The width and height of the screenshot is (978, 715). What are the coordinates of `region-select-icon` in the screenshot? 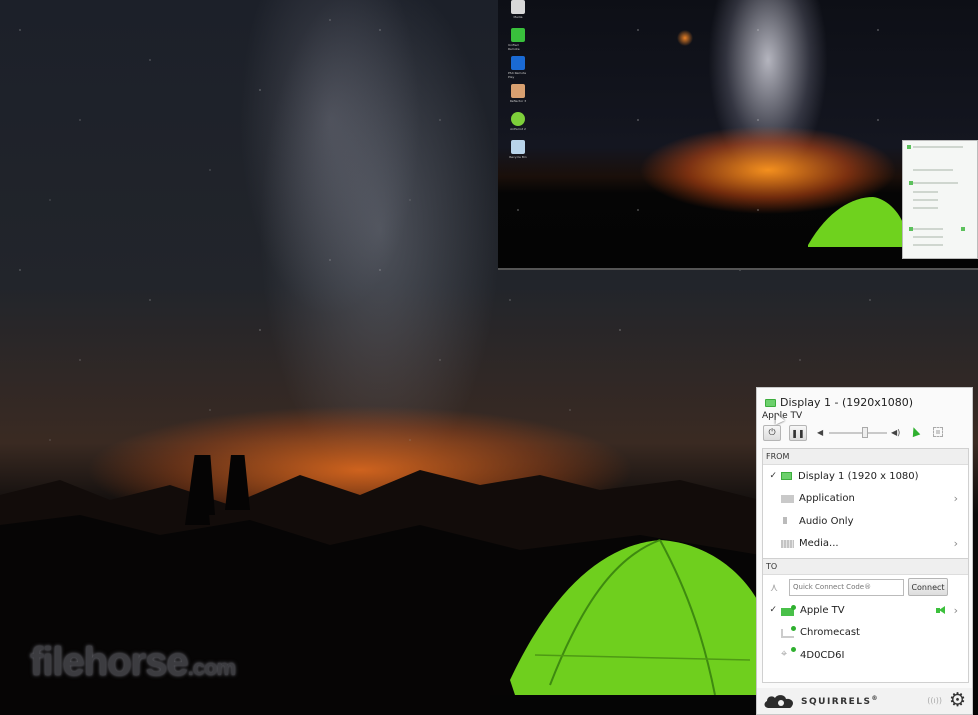 It's located at (938, 432).